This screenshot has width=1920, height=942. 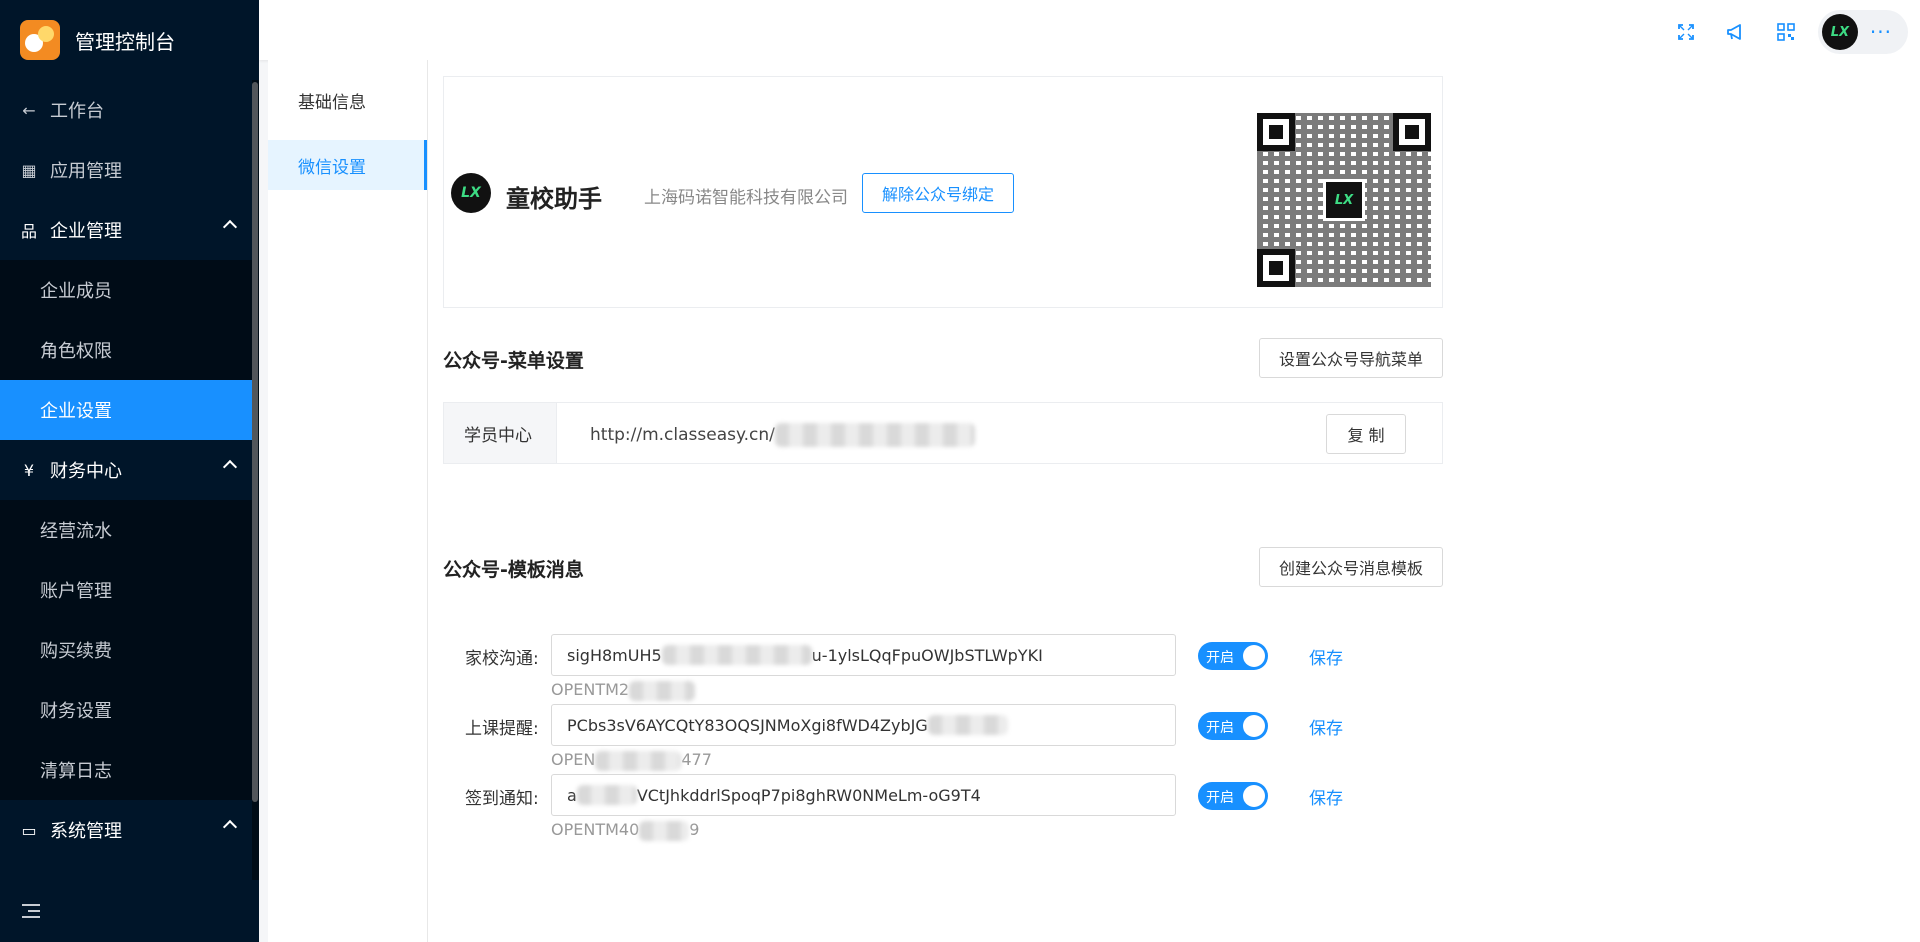 I want to click on sidebar-item-finance-settings: 财务设置, so click(x=129, y=710).